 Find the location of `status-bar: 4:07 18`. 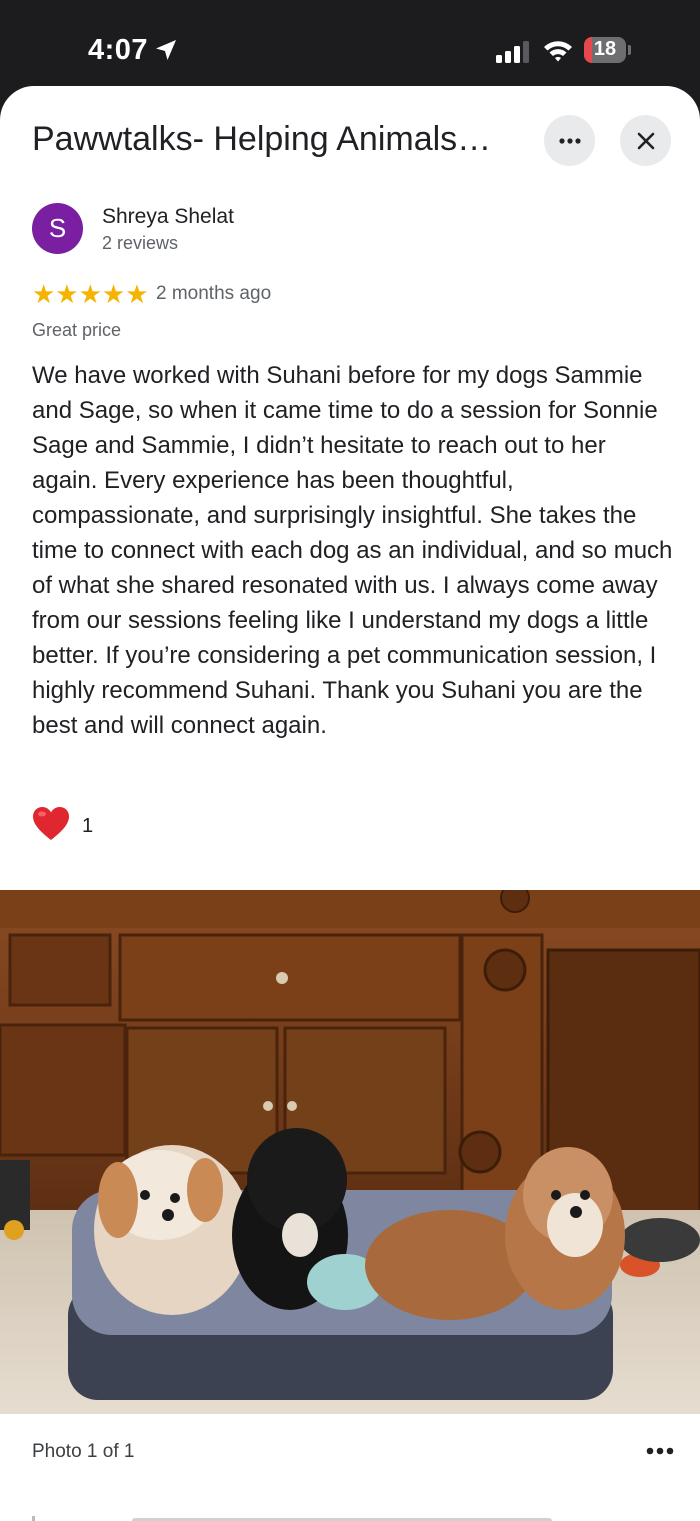

status-bar: 4:07 18 is located at coordinates (350, 50).